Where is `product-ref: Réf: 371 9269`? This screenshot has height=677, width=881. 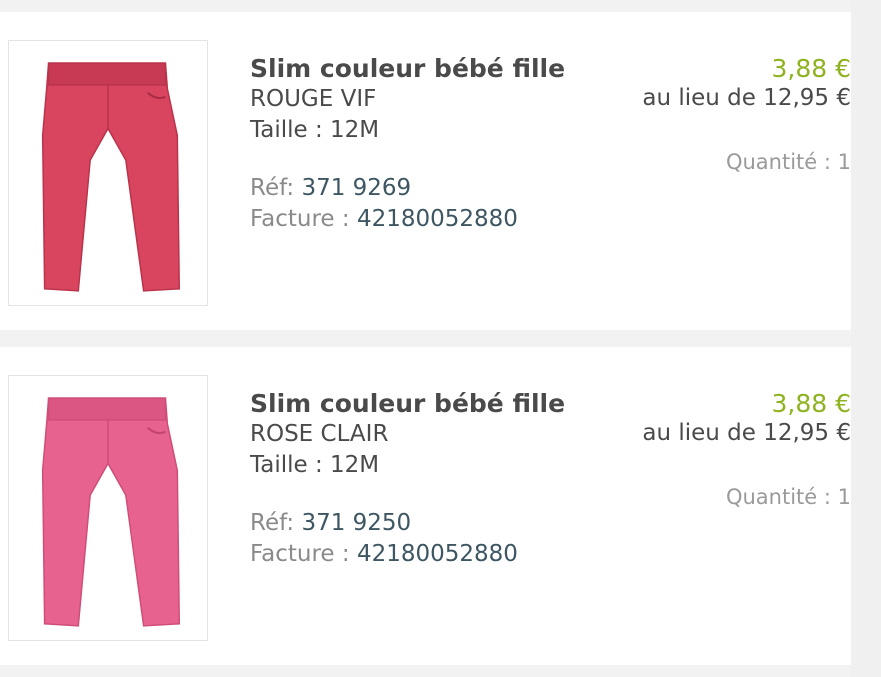
product-ref: Réf: 371 9269 is located at coordinates (407, 188).